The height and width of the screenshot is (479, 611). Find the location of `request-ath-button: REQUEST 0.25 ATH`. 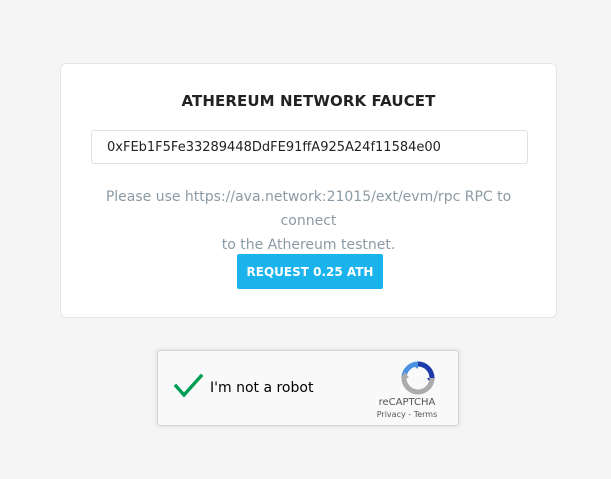

request-ath-button: REQUEST 0.25 ATH is located at coordinates (310, 271).